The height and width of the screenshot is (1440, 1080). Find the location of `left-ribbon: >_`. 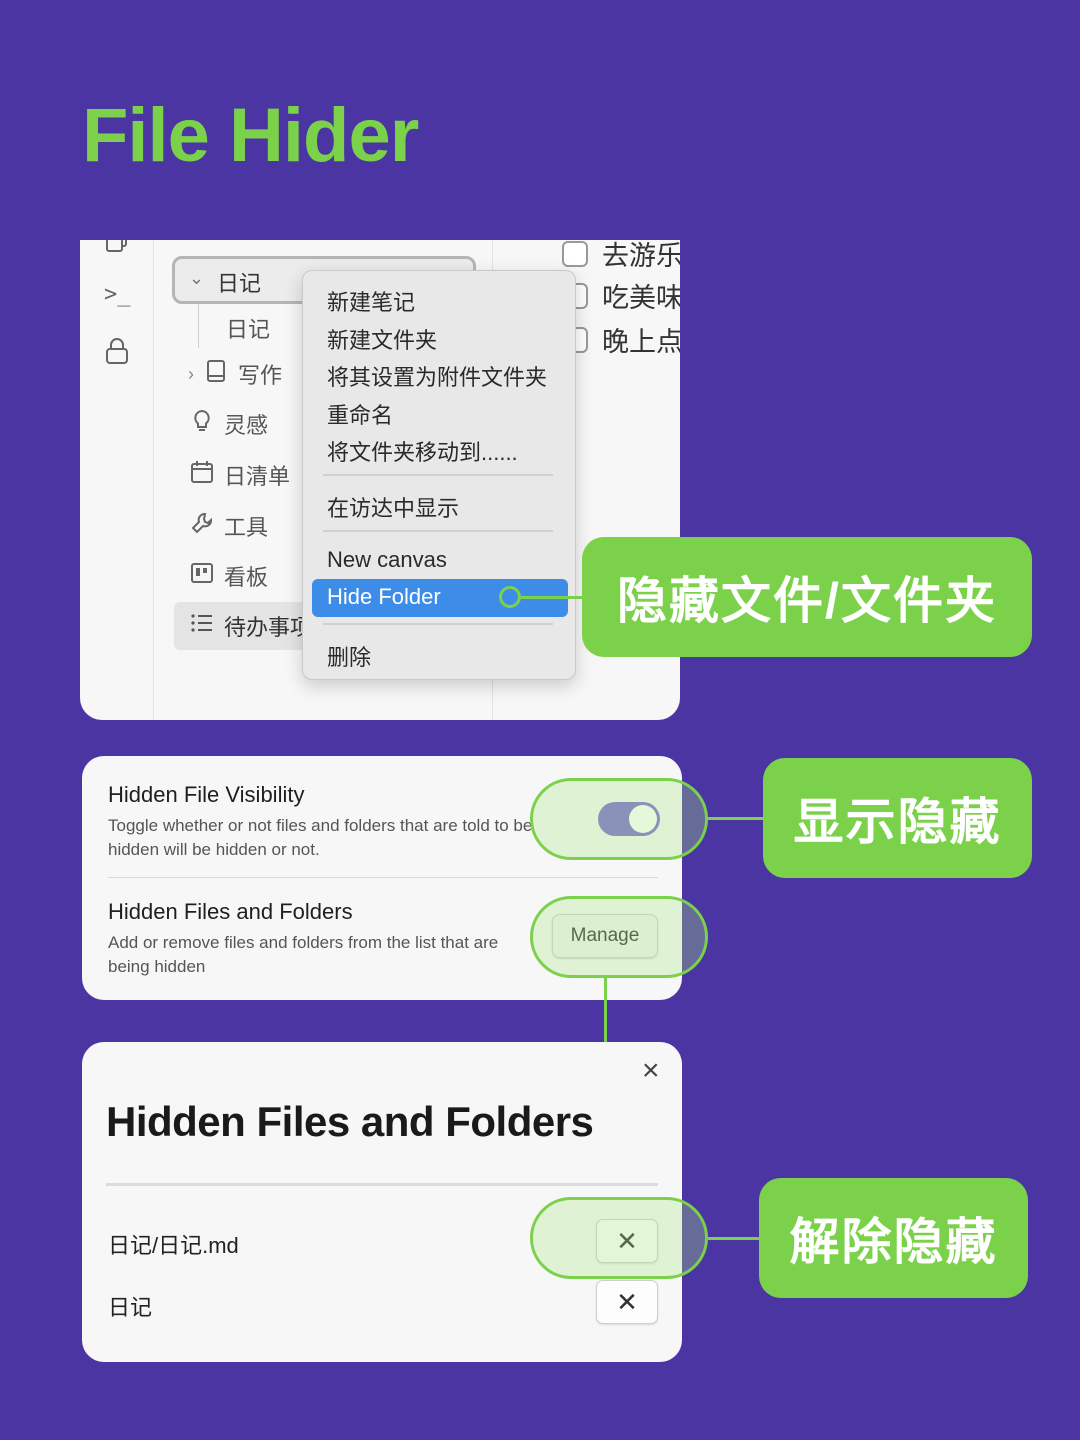

left-ribbon: >_ is located at coordinates (117, 480).